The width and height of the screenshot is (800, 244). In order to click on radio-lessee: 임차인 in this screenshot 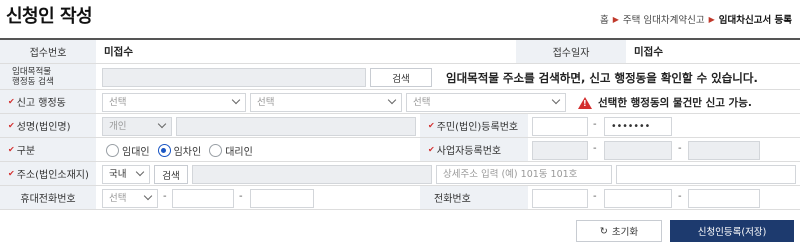, I will do `click(179, 150)`.